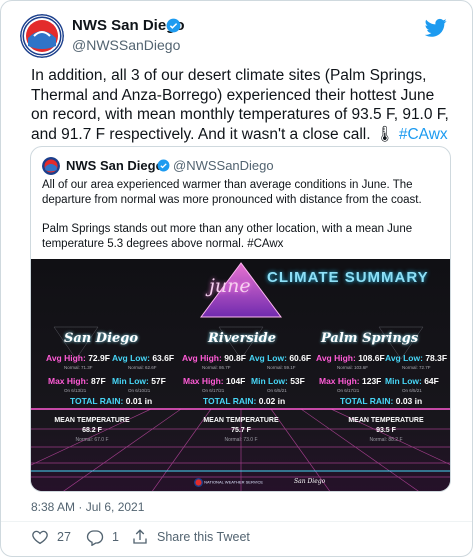  I want to click on stat-value: 60.6F, so click(300, 358).